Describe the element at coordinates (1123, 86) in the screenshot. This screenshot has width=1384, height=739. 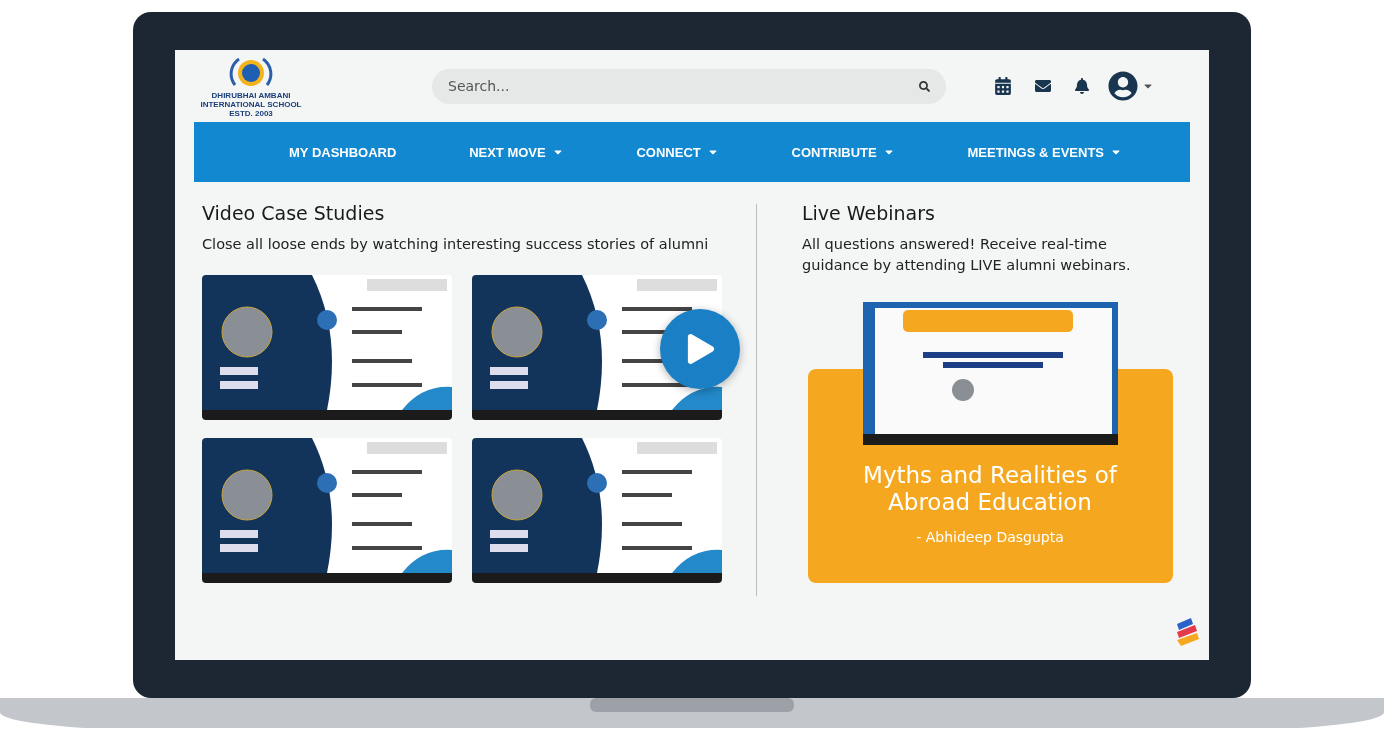
I see `user-avatar-icon` at that location.